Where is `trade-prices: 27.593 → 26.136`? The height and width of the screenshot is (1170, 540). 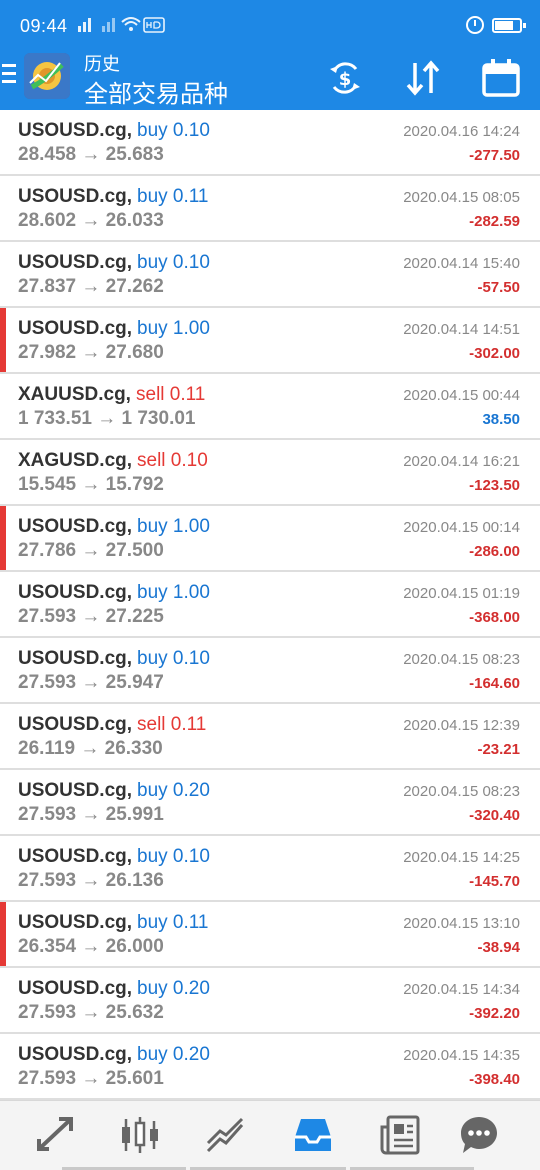 trade-prices: 27.593 → 26.136 is located at coordinates (91, 880).